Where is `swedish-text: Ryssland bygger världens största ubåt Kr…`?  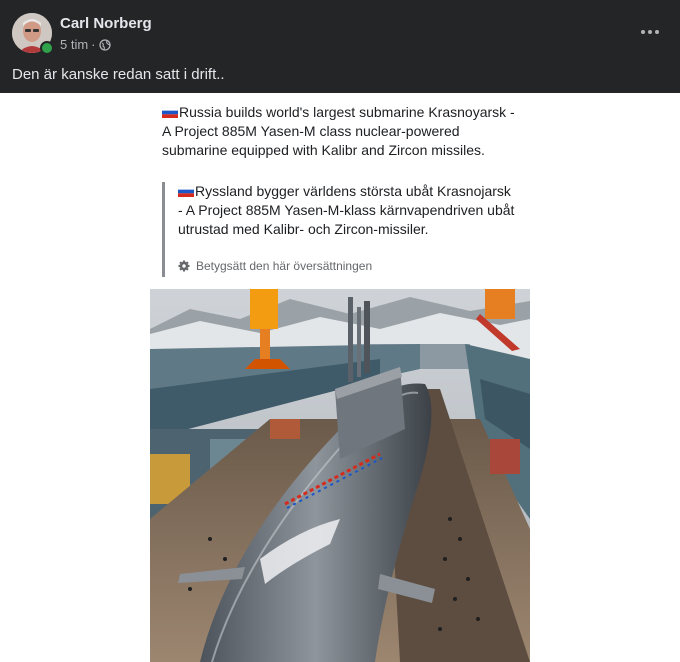 swedish-text: Ryssland bygger världens största ubåt Kr… is located at coordinates (346, 210).